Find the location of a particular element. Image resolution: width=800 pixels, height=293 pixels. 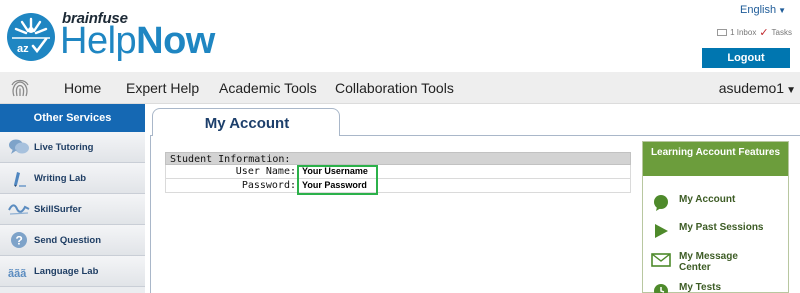

feature-my-account: My Account is located at coordinates (693, 203).